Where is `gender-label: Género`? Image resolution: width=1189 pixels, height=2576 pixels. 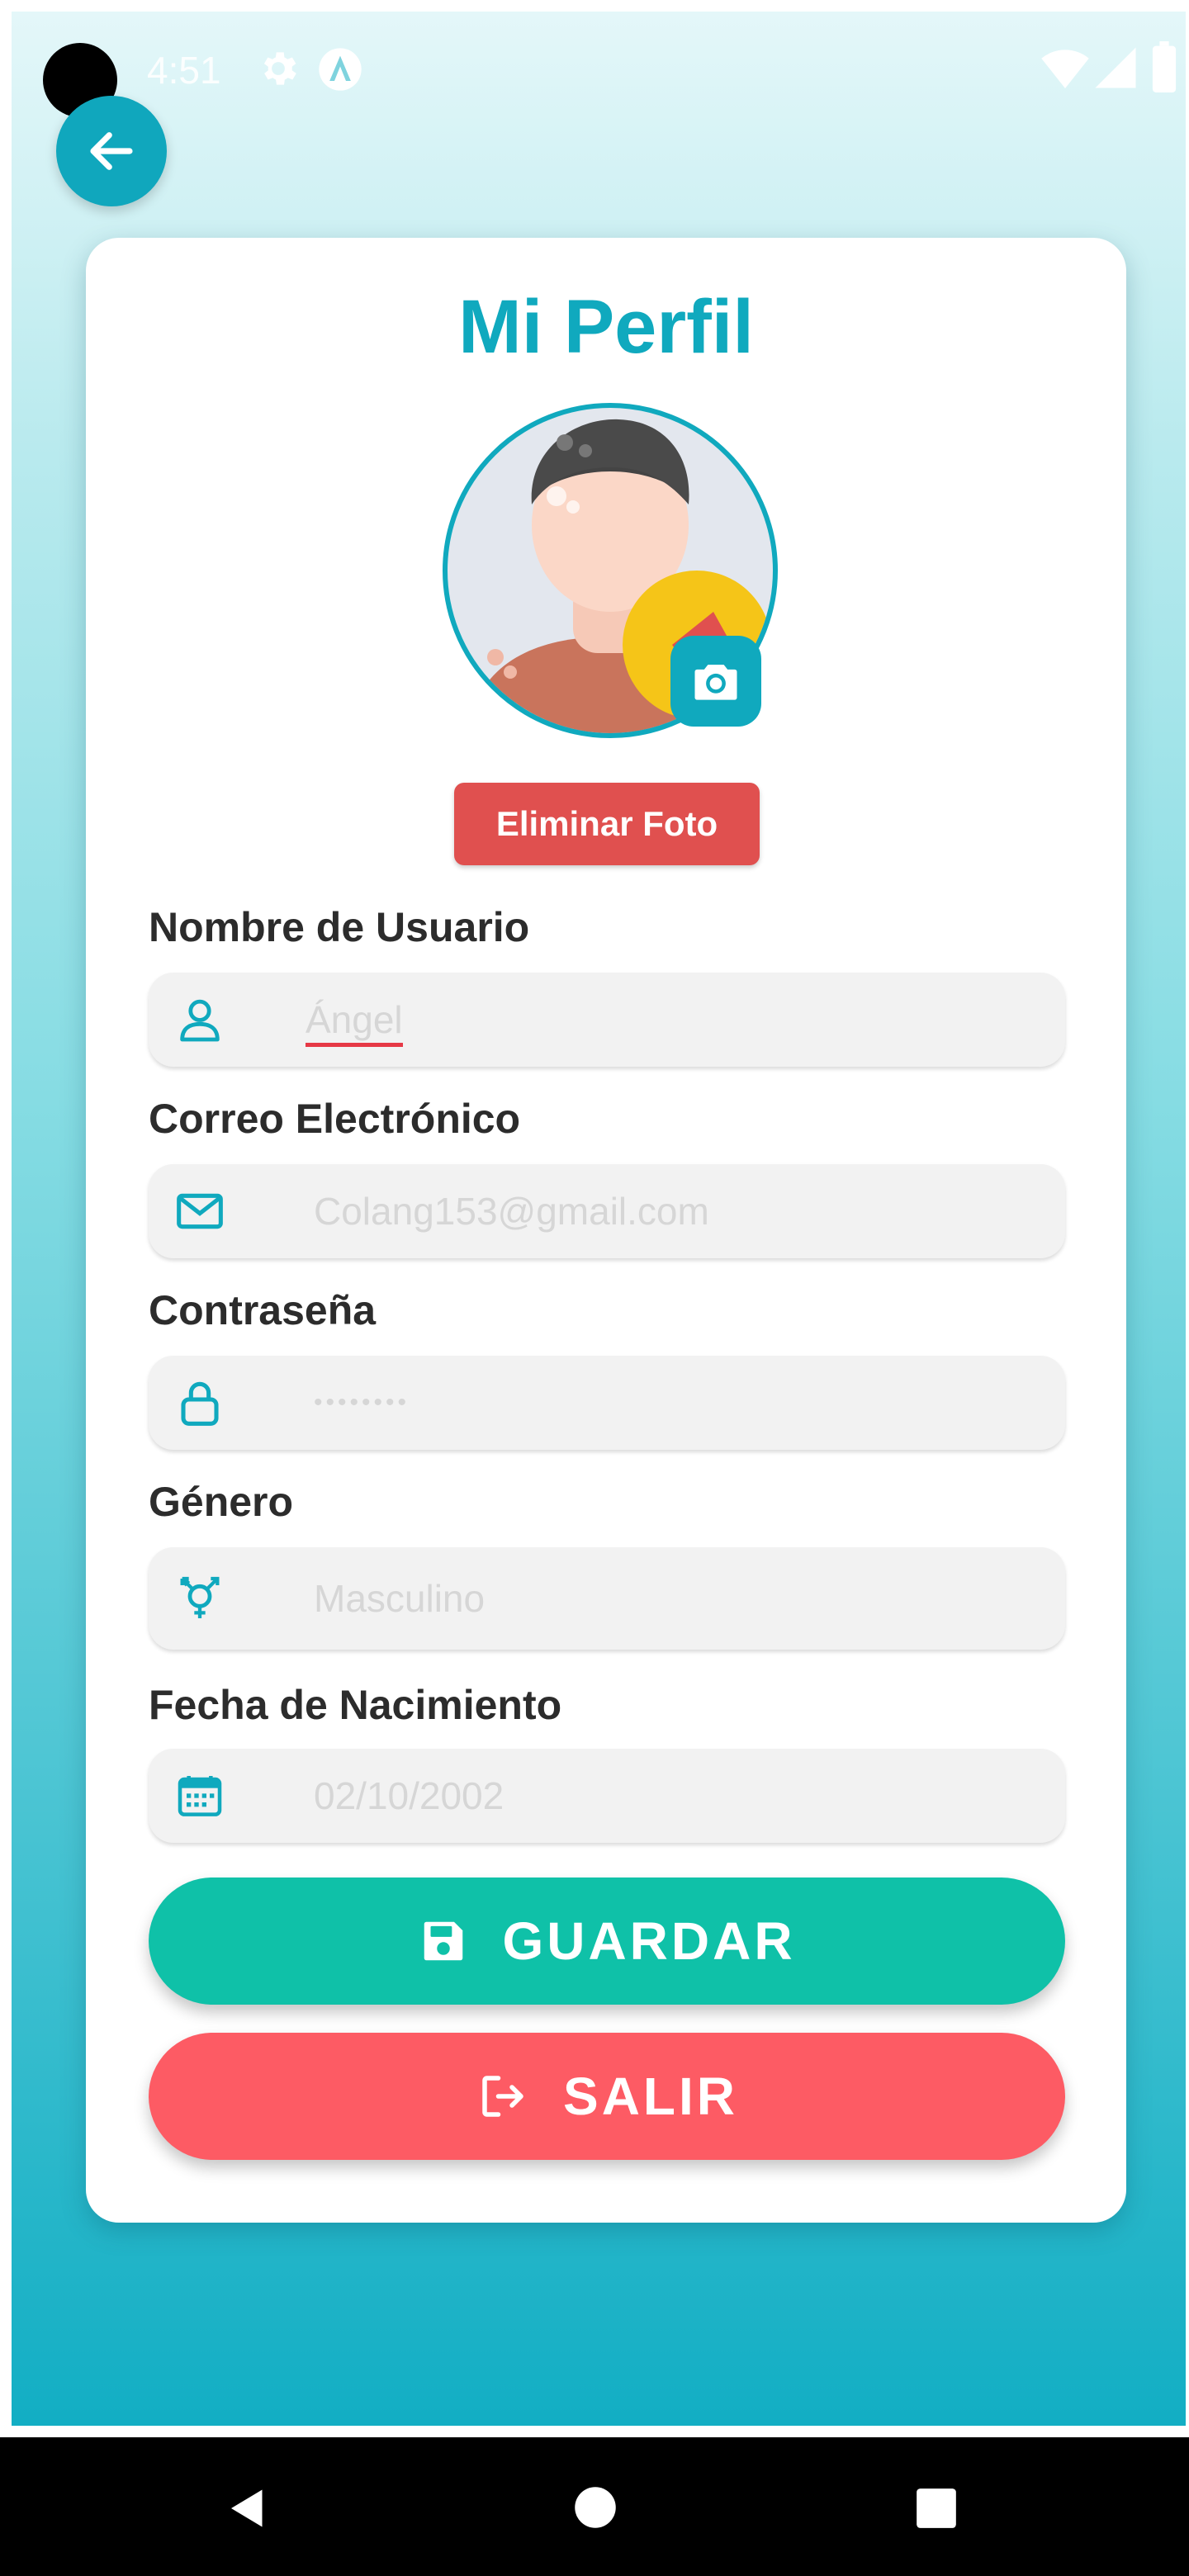
gender-label: Género is located at coordinates (221, 1502).